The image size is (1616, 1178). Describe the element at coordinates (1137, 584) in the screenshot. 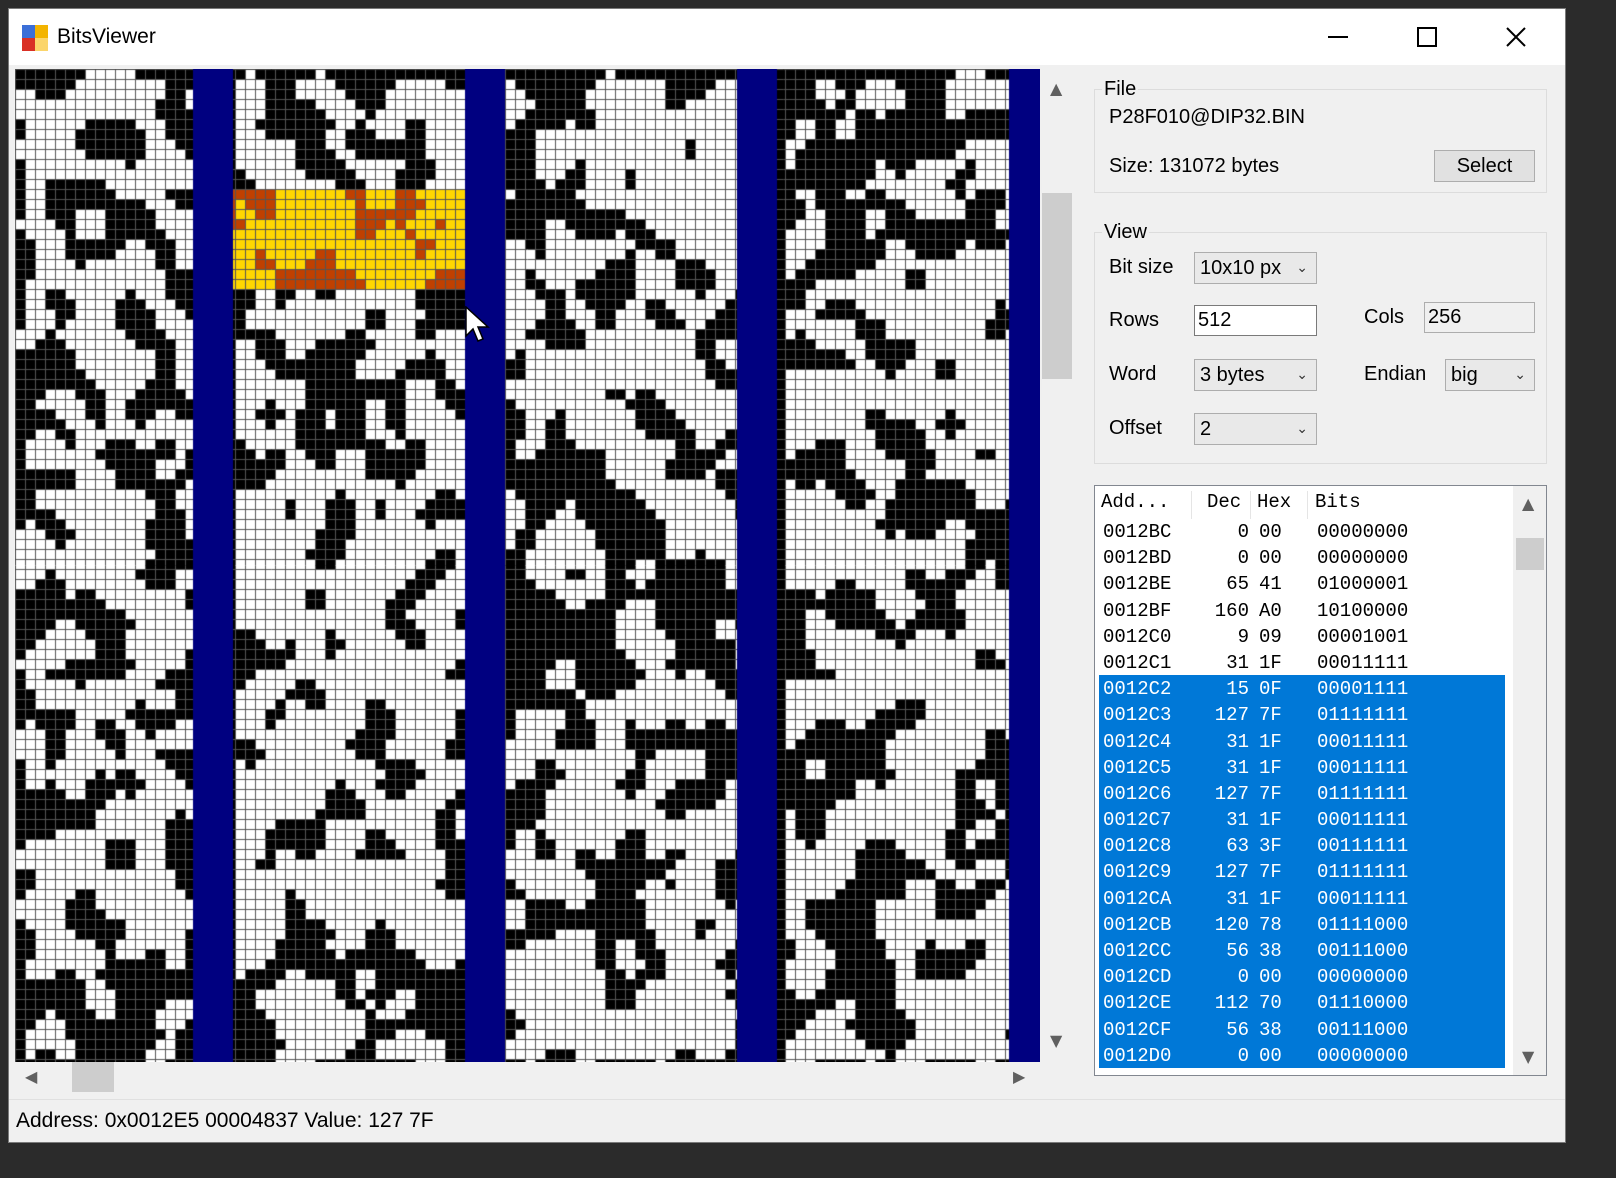

I see `cell-address: 0012BE` at that location.